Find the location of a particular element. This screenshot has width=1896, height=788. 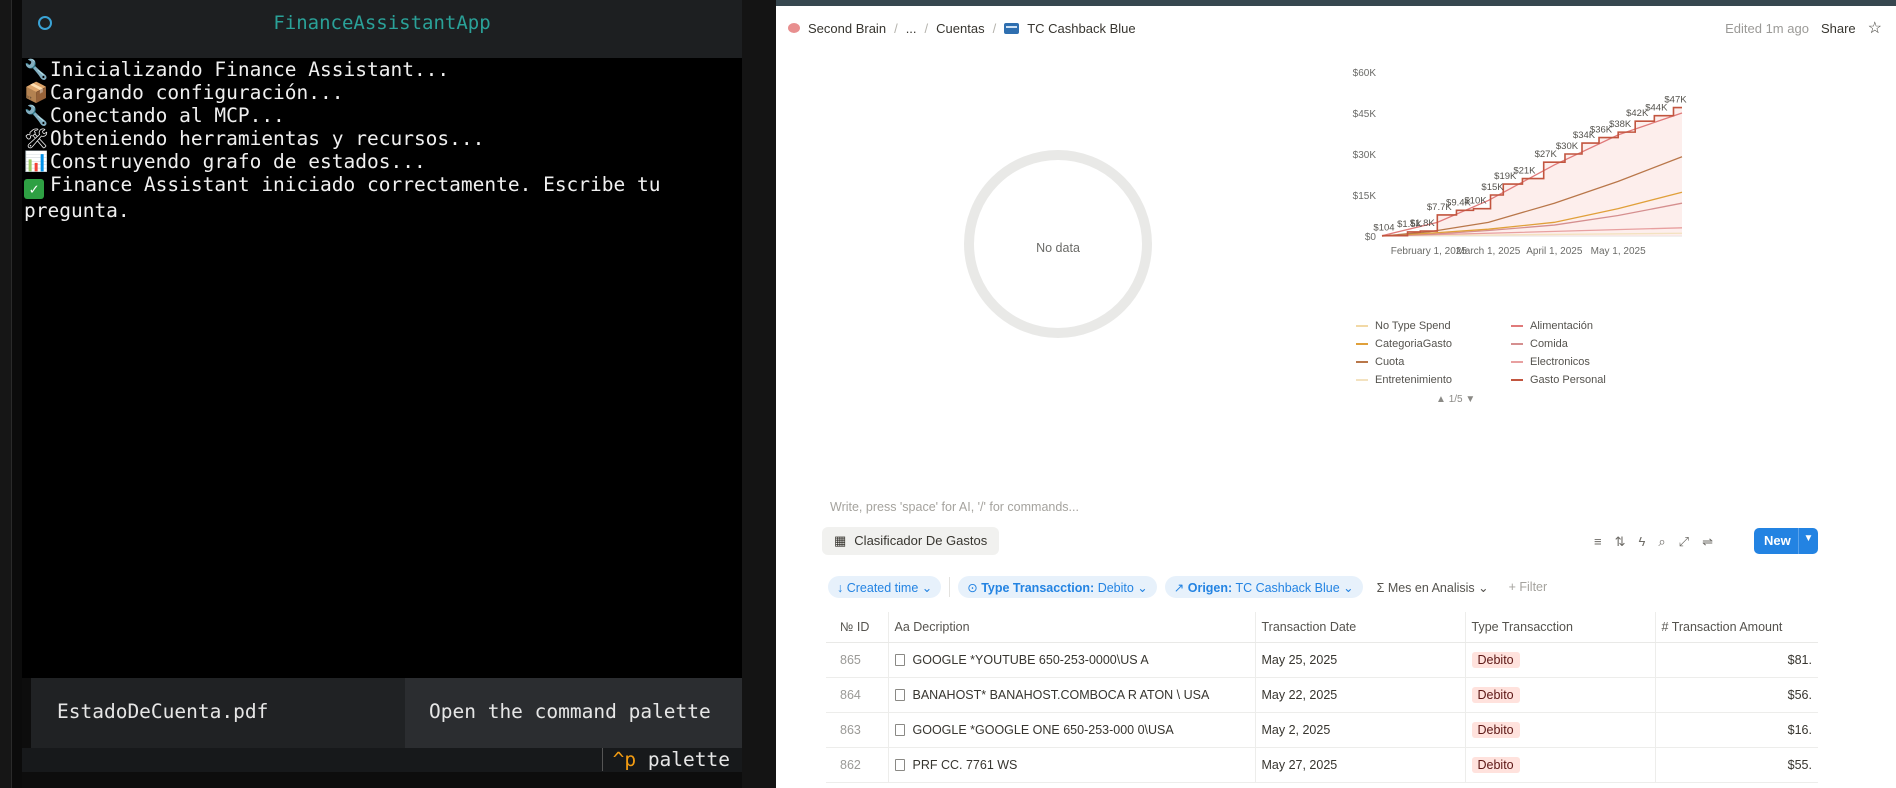

star-icon: ☆ is located at coordinates (1875, 28).